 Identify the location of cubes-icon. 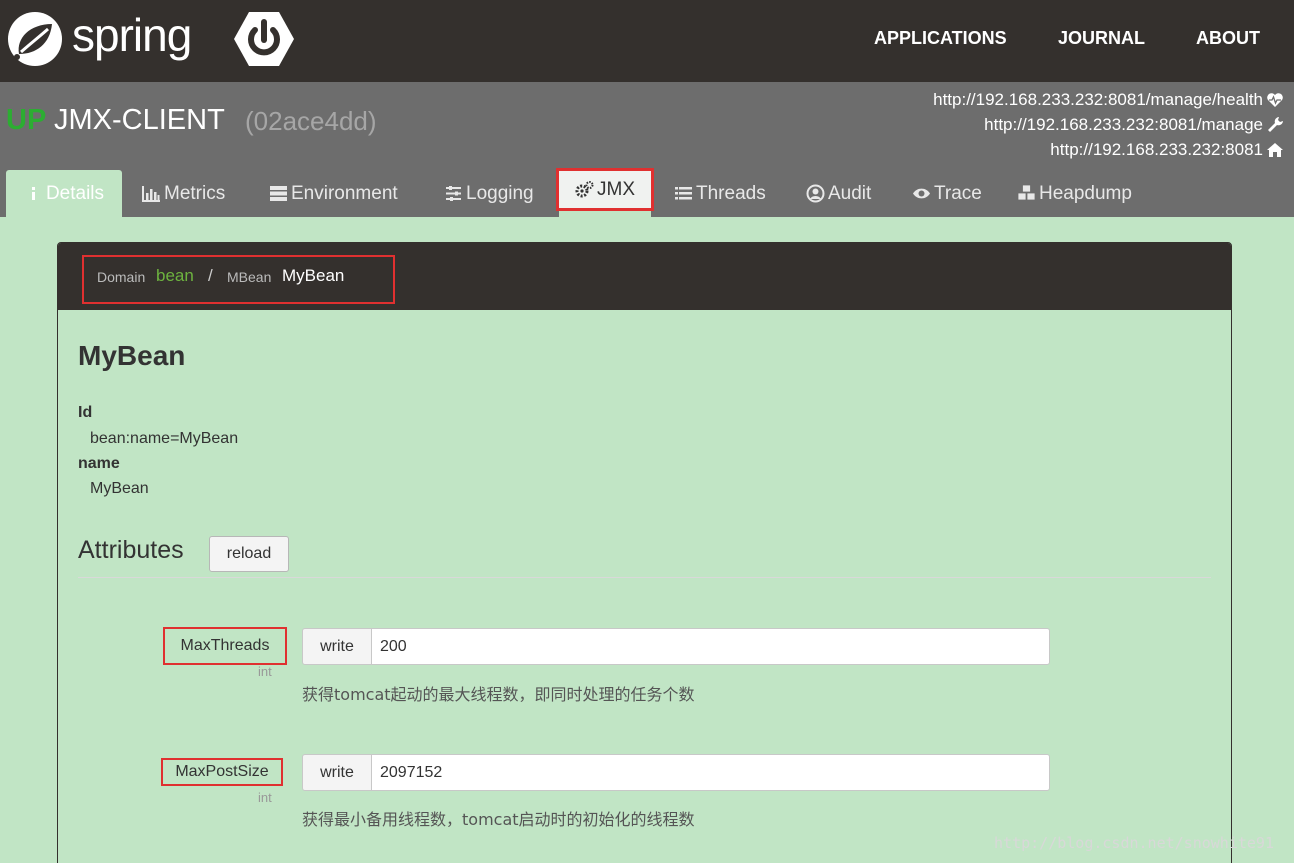
(1026, 192).